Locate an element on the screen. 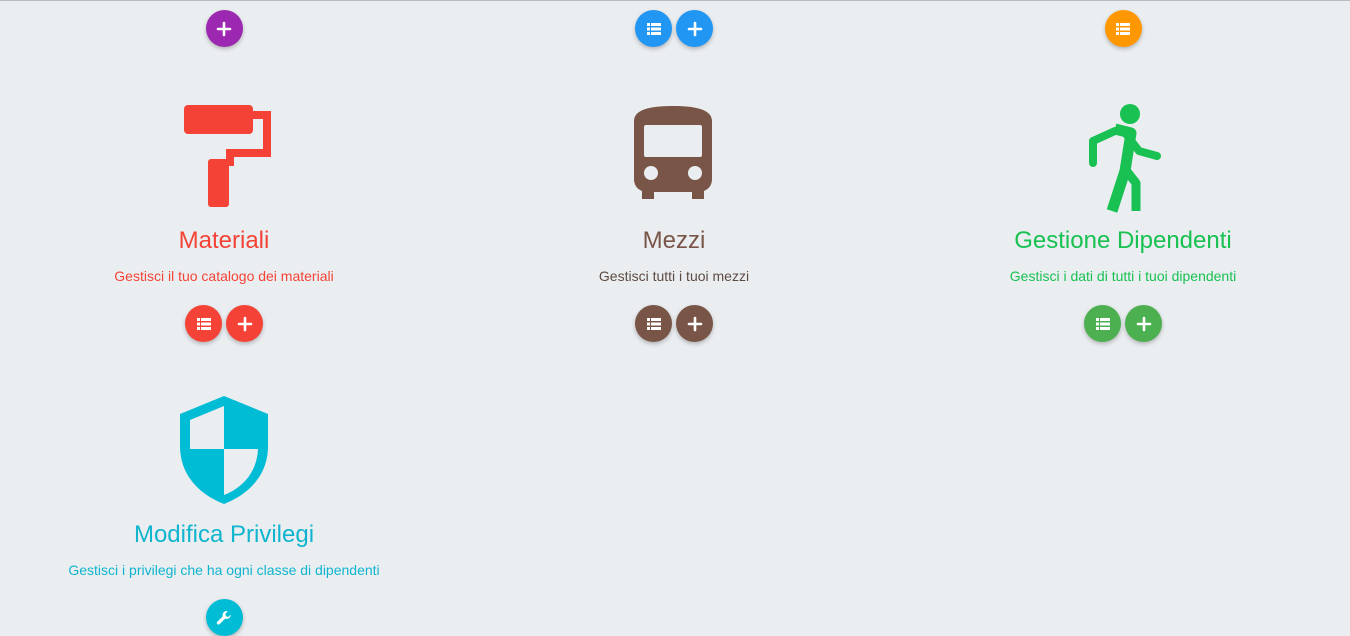 The width and height of the screenshot is (1350, 636). card-title: Gestione Dipendenti is located at coordinates (1123, 240).